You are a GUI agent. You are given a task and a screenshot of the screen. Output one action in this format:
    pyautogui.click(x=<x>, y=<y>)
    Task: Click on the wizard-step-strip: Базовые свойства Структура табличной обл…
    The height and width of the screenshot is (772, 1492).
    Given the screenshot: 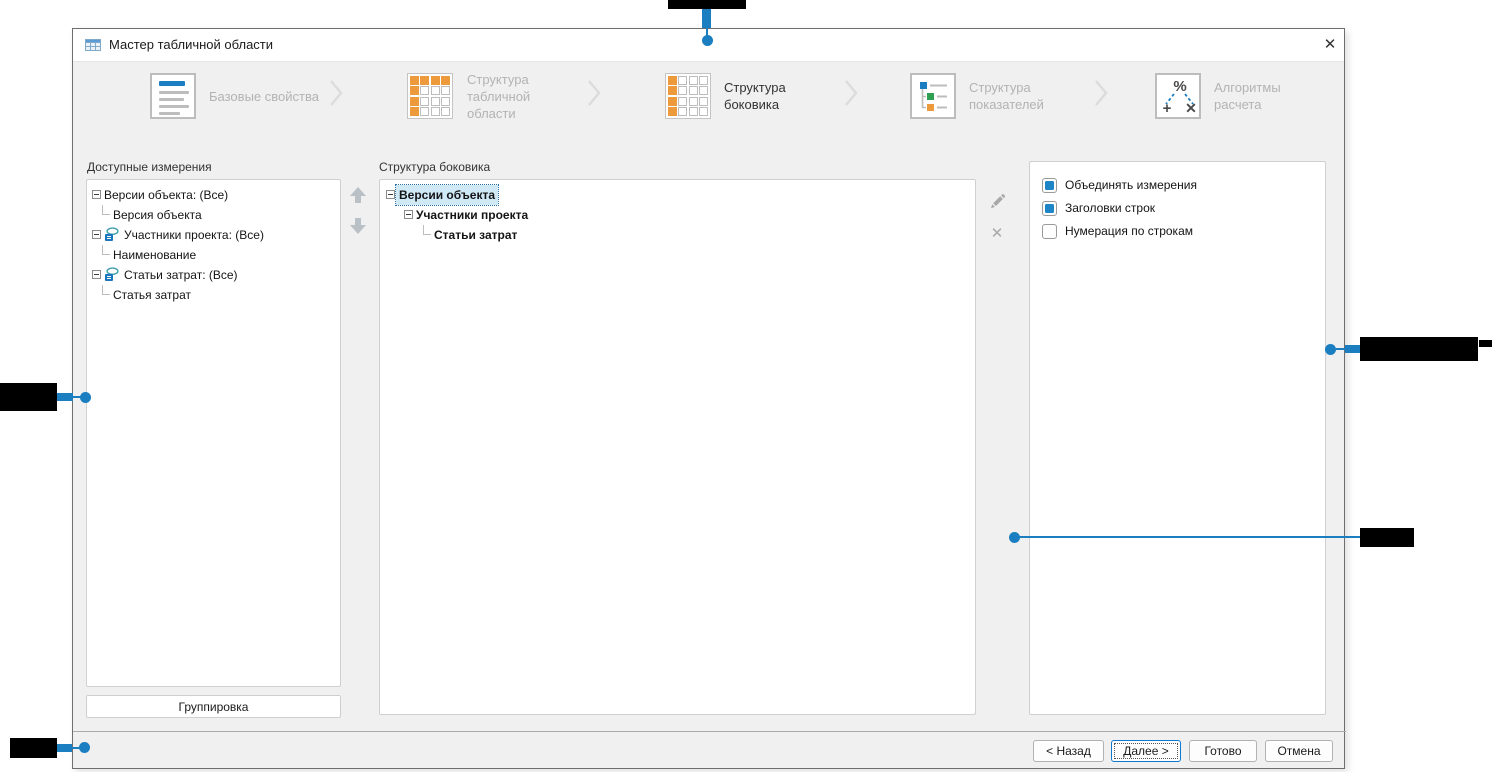 What is the action you would take?
    pyautogui.click(x=708, y=104)
    